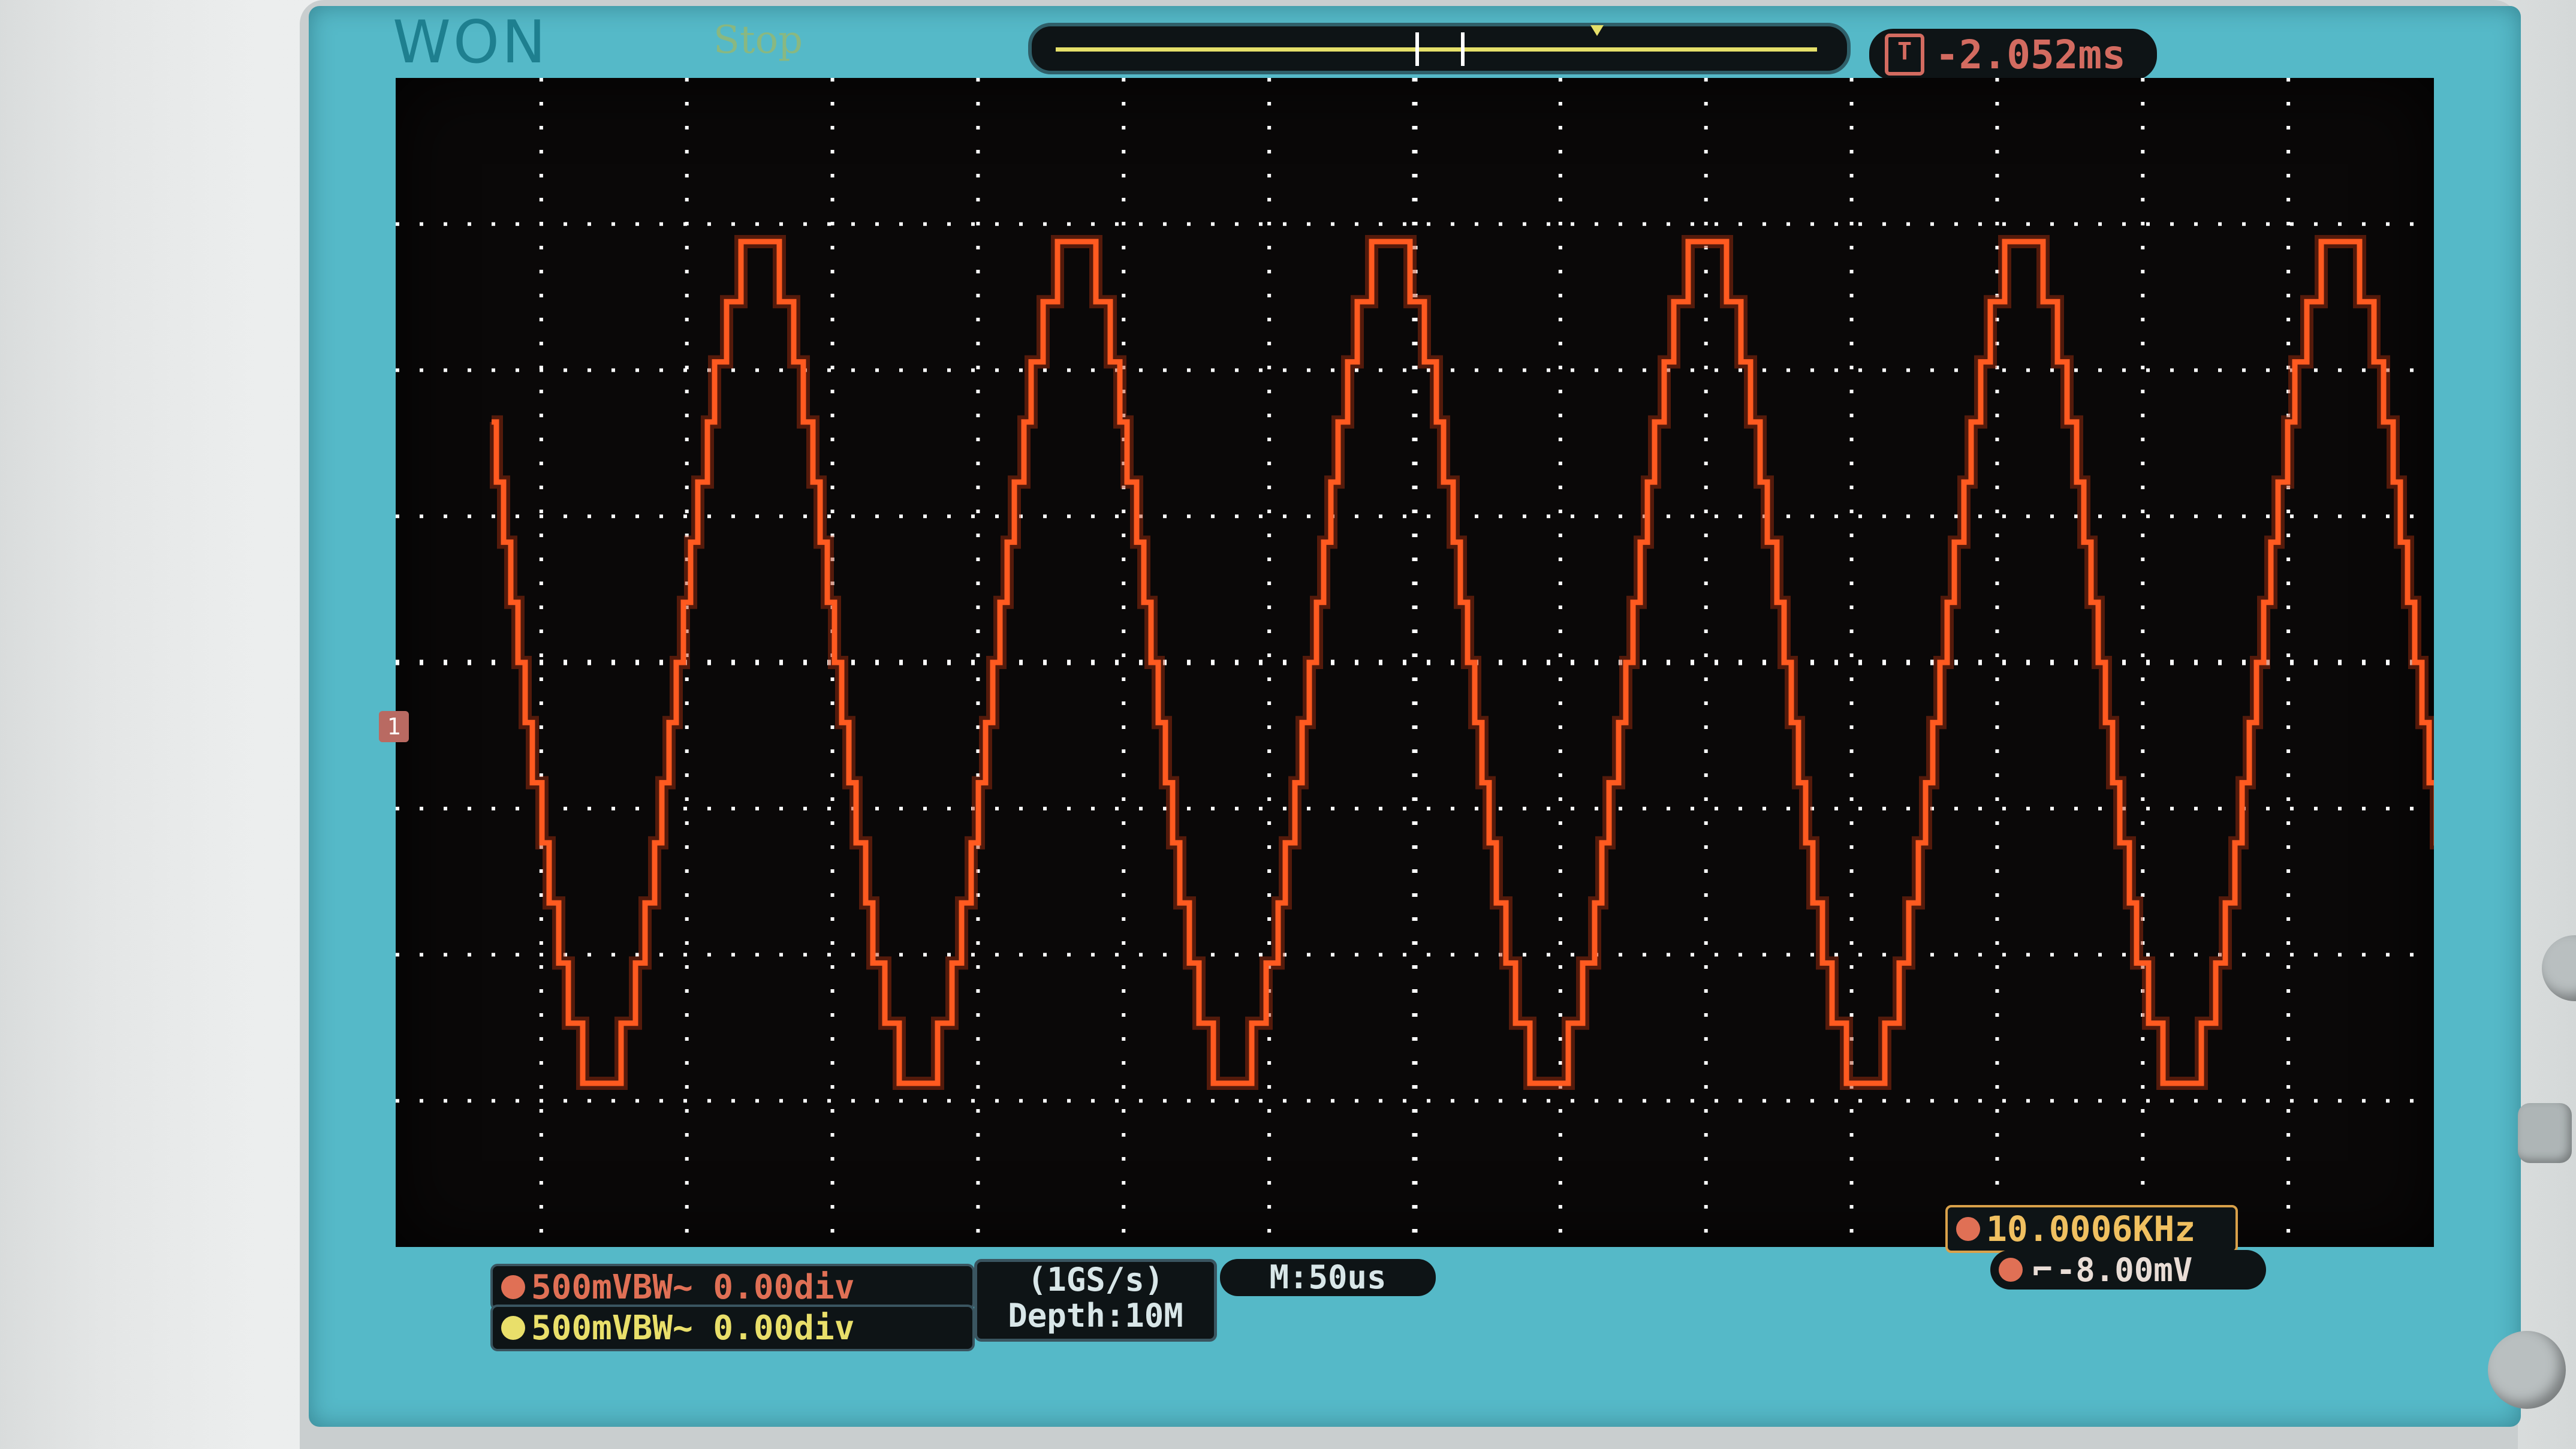  I want to click on memory-depth: Depth:10M, so click(1095, 1315).